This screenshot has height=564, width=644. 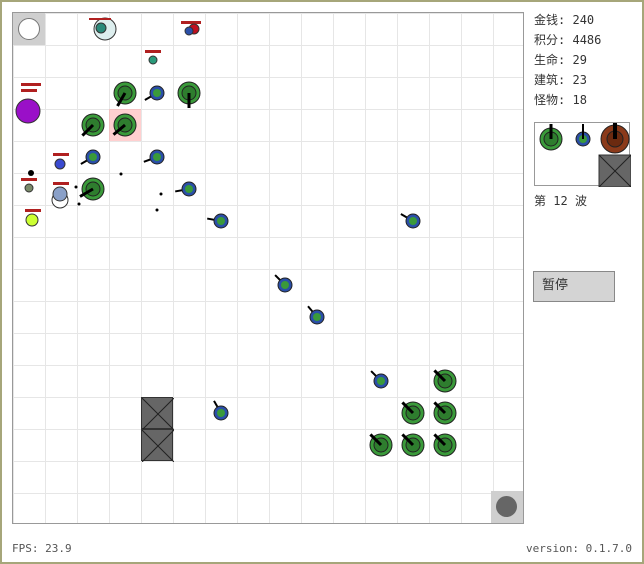 What do you see at coordinates (579, 100) in the screenshot?
I see `monsters-value: 18` at bounding box center [579, 100].